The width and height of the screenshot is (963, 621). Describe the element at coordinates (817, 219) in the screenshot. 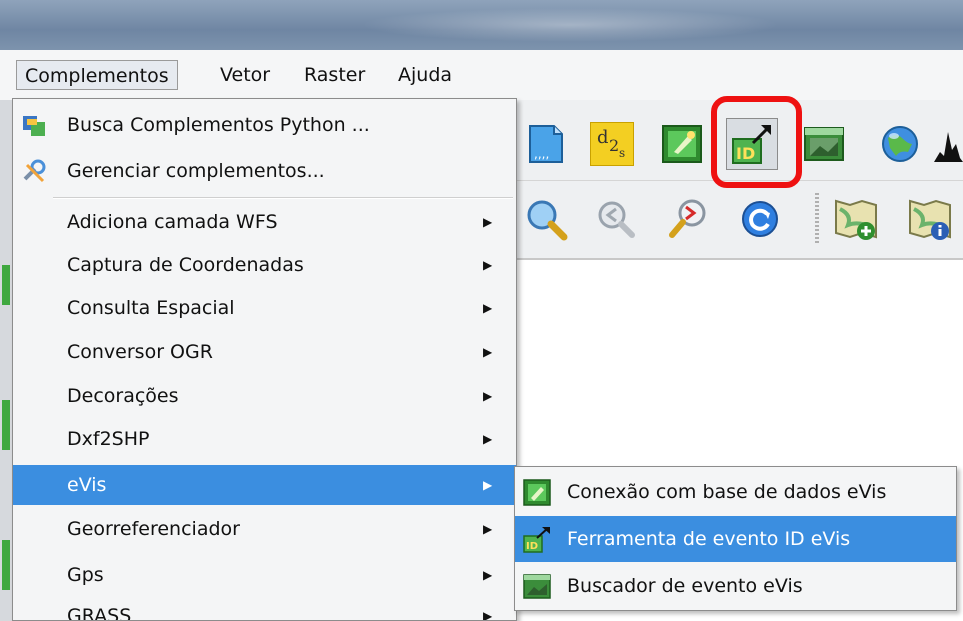

I see `toolbar-separator` at that location.